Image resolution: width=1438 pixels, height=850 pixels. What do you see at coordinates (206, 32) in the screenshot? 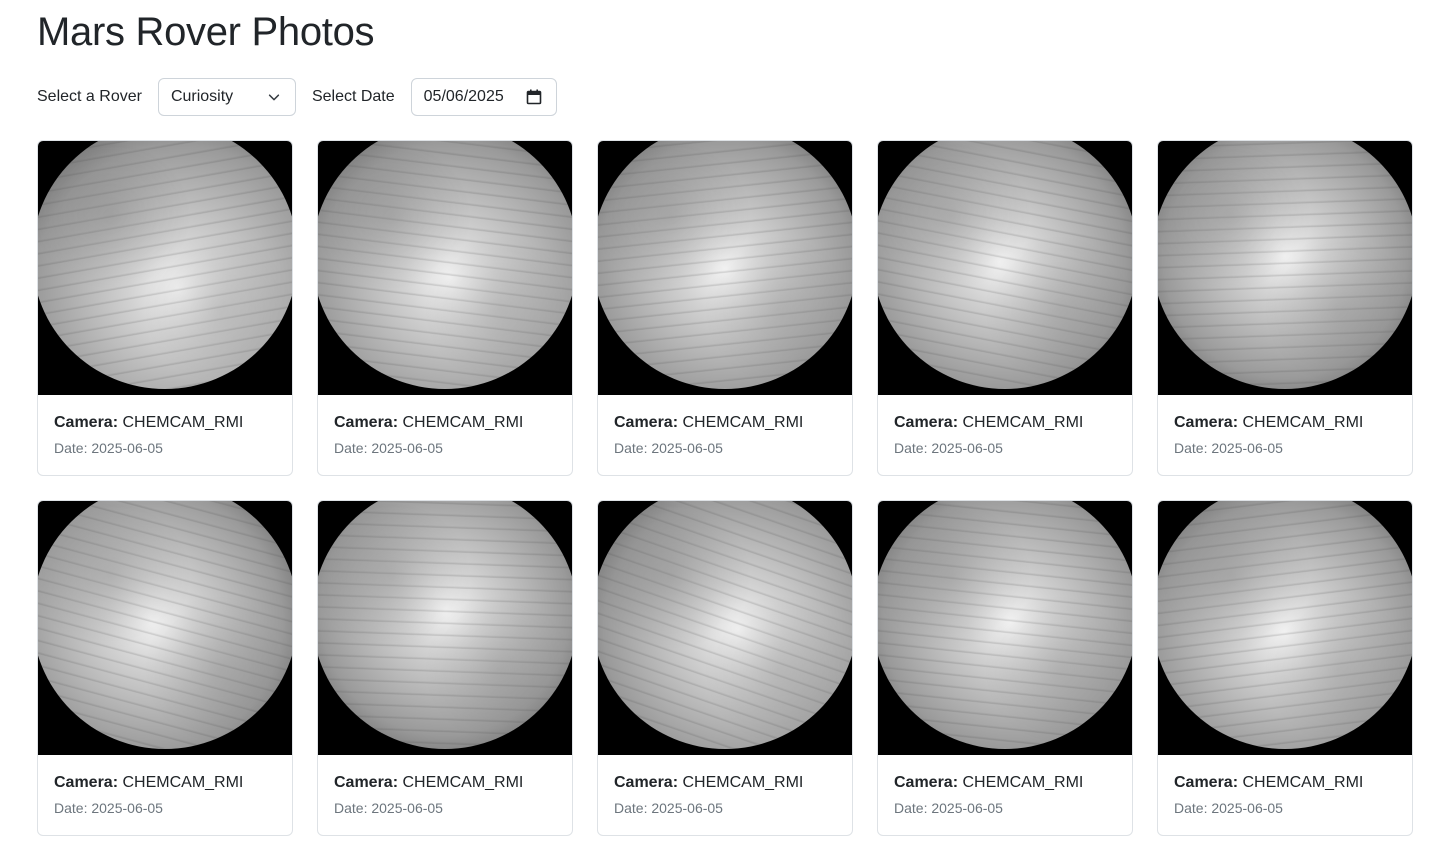
I see `page-title: Mars Rover Photos` at bounding box center [206, 32].